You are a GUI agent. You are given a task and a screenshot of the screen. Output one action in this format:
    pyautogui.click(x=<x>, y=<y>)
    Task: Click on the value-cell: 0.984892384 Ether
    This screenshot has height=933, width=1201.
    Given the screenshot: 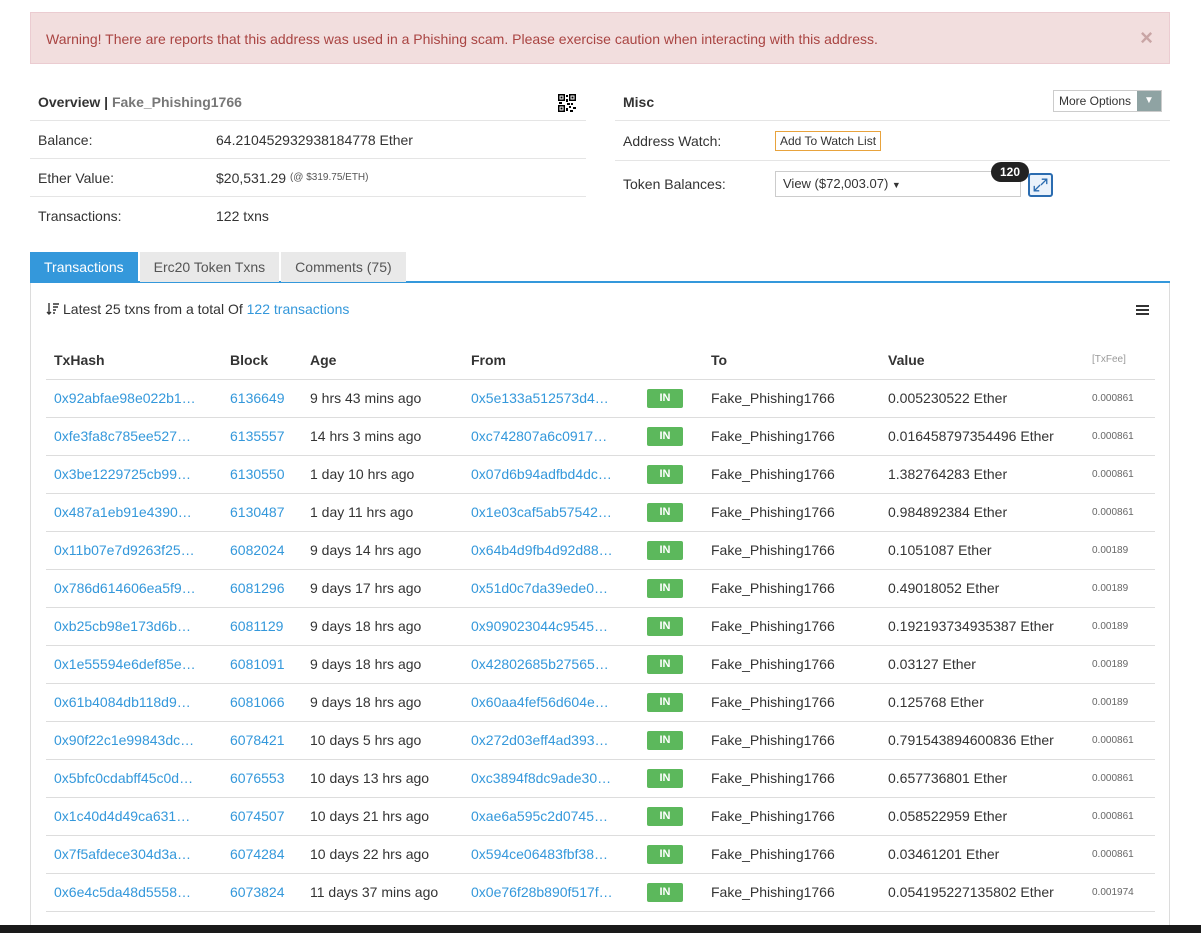 What is the action you would take?
    pyautogui.click(x=948, y=512)
    